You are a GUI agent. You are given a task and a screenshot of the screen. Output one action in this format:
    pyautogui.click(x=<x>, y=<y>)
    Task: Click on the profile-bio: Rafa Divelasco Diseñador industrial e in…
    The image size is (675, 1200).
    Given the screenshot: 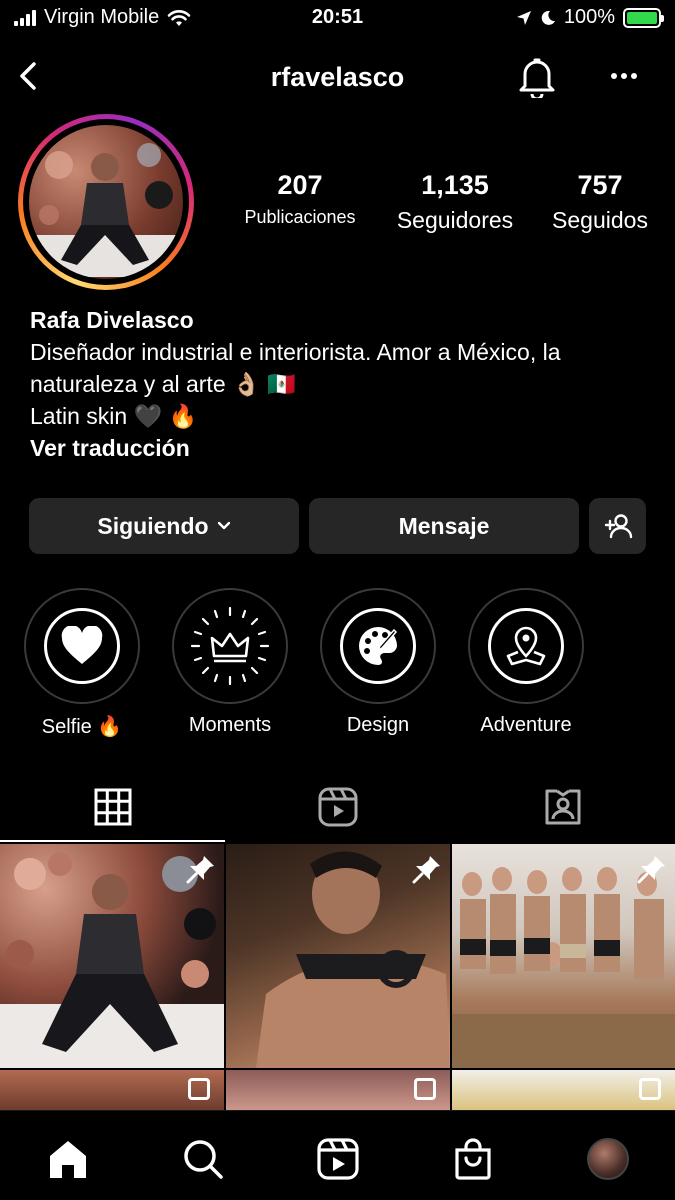 What is the action you would take?
    pyautogui.click(x=340, y=384)
    